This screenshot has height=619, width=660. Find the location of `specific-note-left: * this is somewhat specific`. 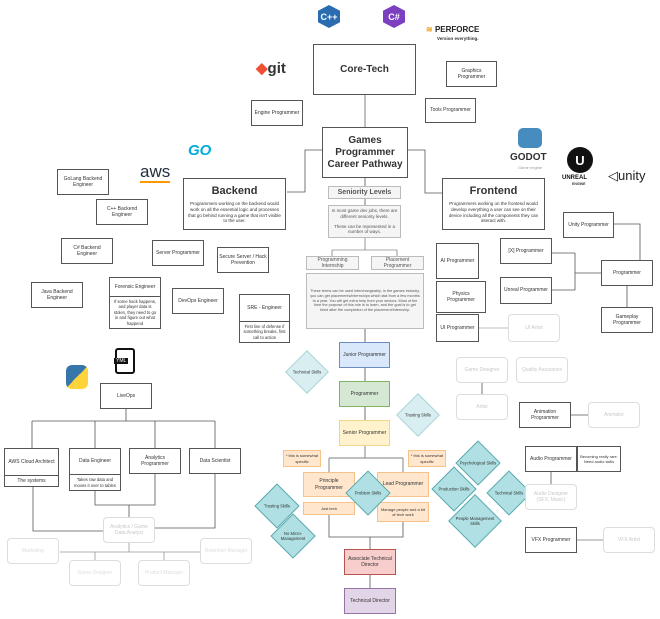

specific-note-left: * this is somewhat specific is located at coordinates (302, 458).